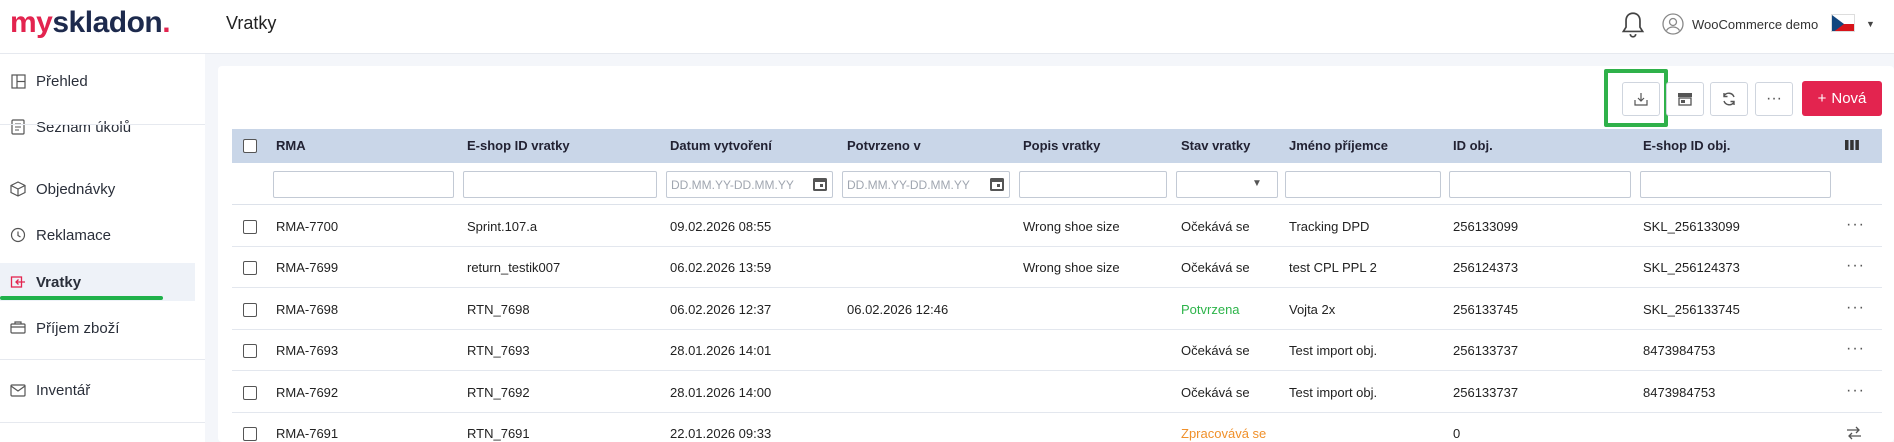  Describe the element at coordinates (1755, 24) in the screenshot. I see `user-name: WooCommerce demo` at that location.